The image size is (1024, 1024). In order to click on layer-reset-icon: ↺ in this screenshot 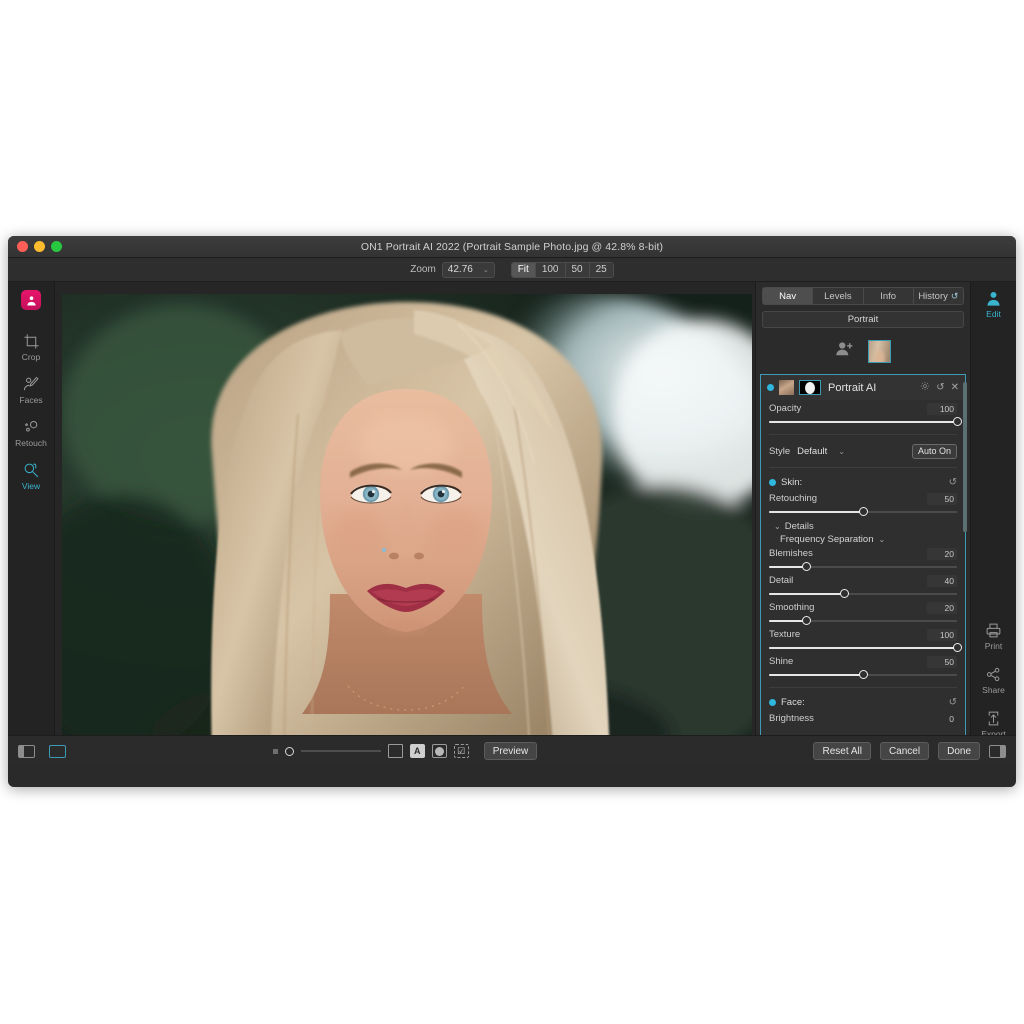, I will do `click(940, 387)`.